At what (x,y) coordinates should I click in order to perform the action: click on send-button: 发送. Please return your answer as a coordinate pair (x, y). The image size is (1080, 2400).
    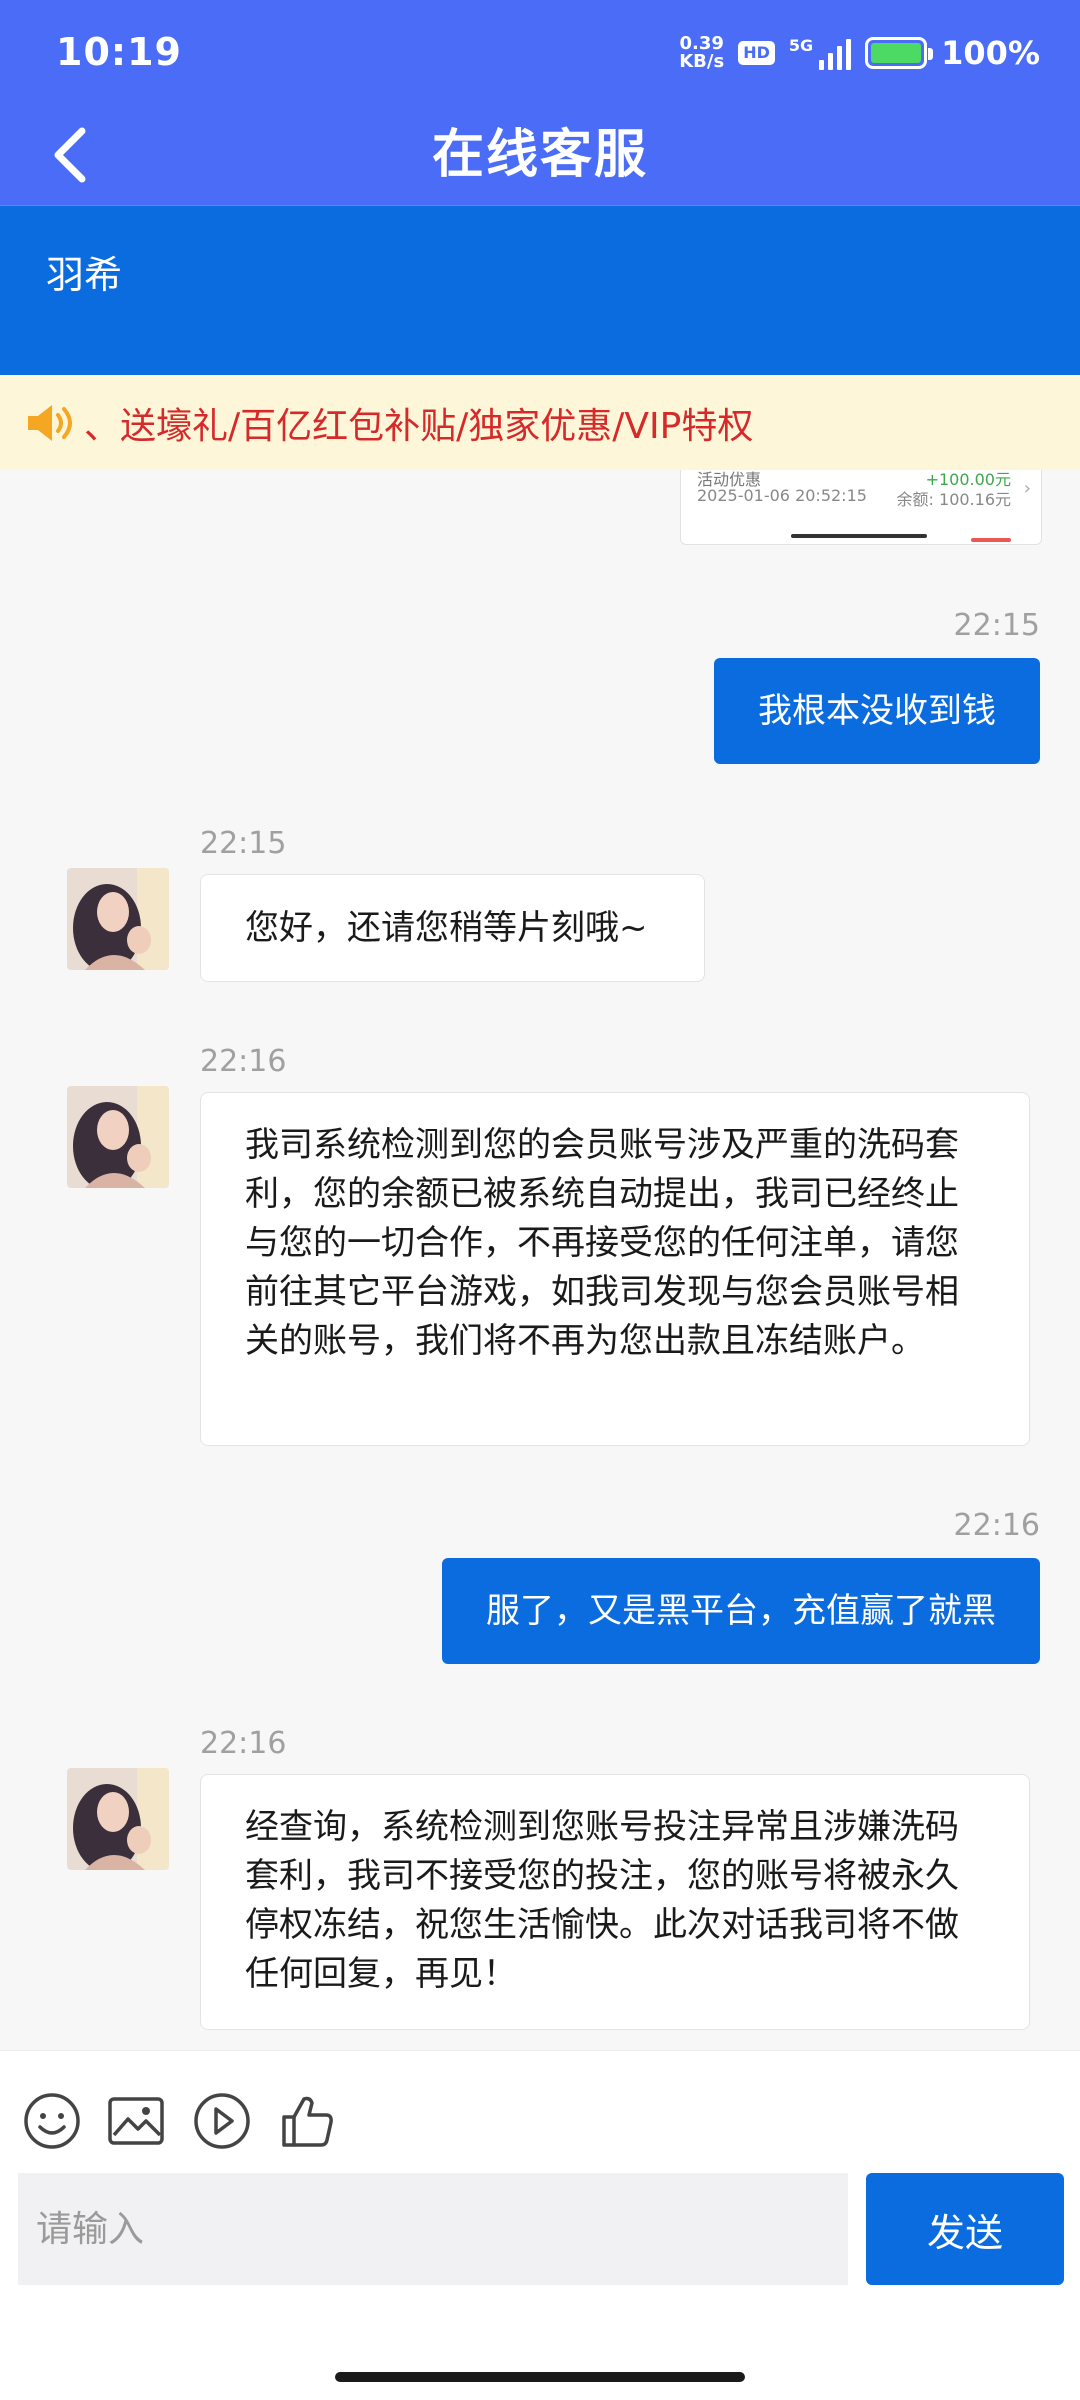
    Looking at the image, I should click on (965, 2229).